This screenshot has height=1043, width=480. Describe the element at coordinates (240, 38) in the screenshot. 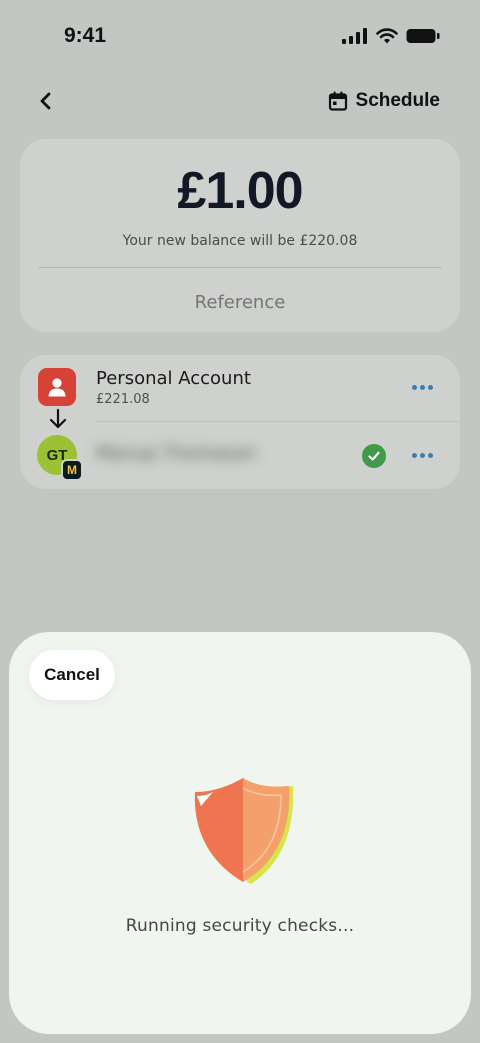

I see `status-bar: 9:41` at that location.